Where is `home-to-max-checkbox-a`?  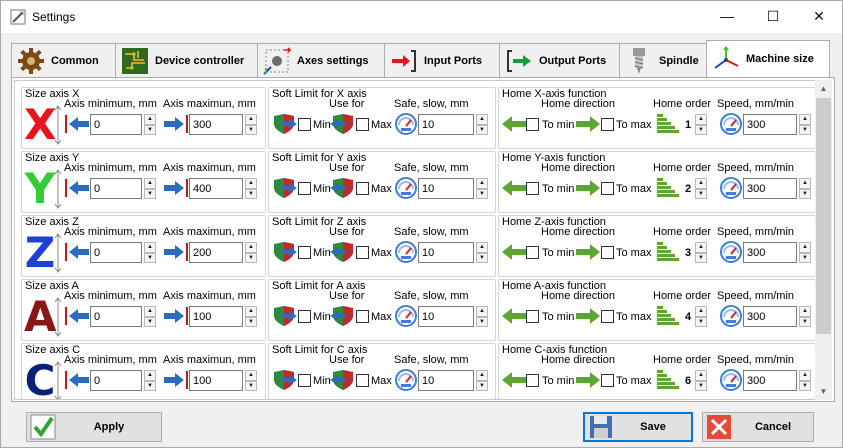 home-to-max-checkbox-a is located at coordinates (607, 316).